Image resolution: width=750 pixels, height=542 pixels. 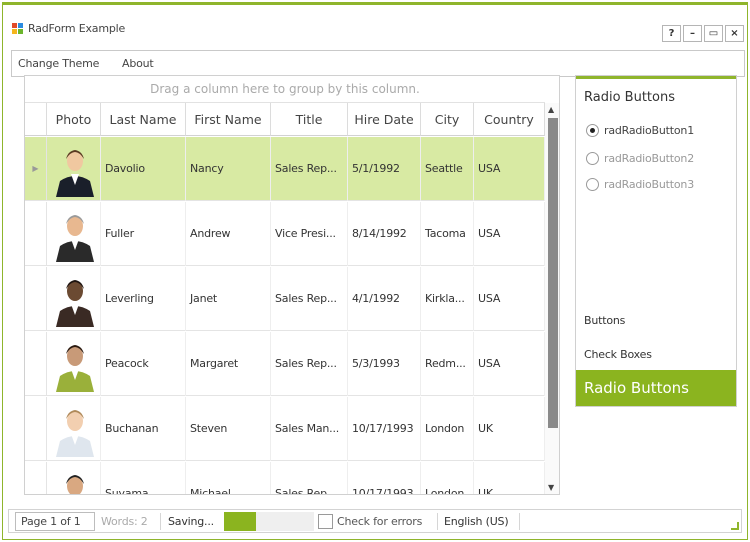 I want to click on column-header-first-name: First Name, so click(x=228, y=119).